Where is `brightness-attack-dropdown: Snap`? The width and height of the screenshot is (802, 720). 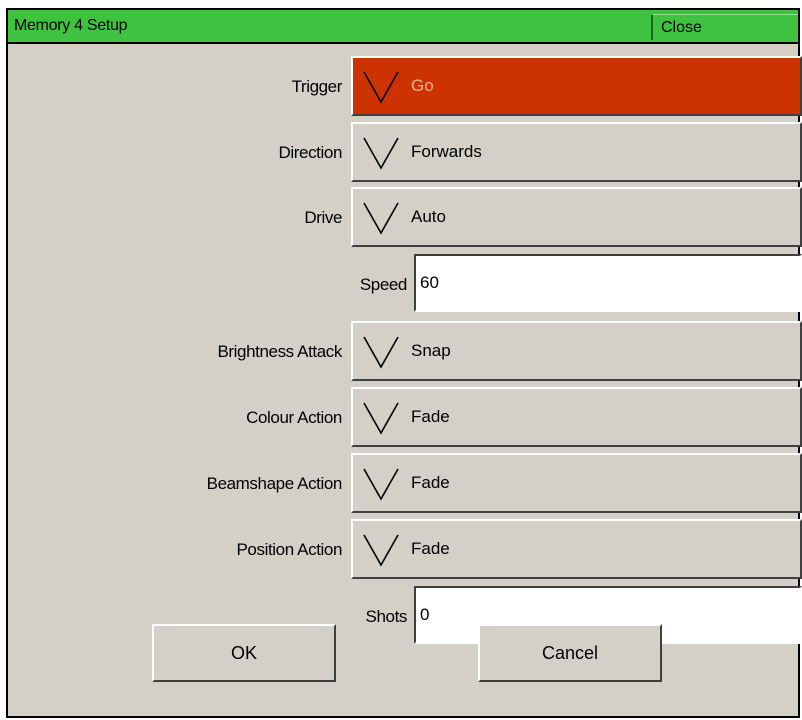 brightness-attack-dropdown: Snap is located at coordinates (576, 351).